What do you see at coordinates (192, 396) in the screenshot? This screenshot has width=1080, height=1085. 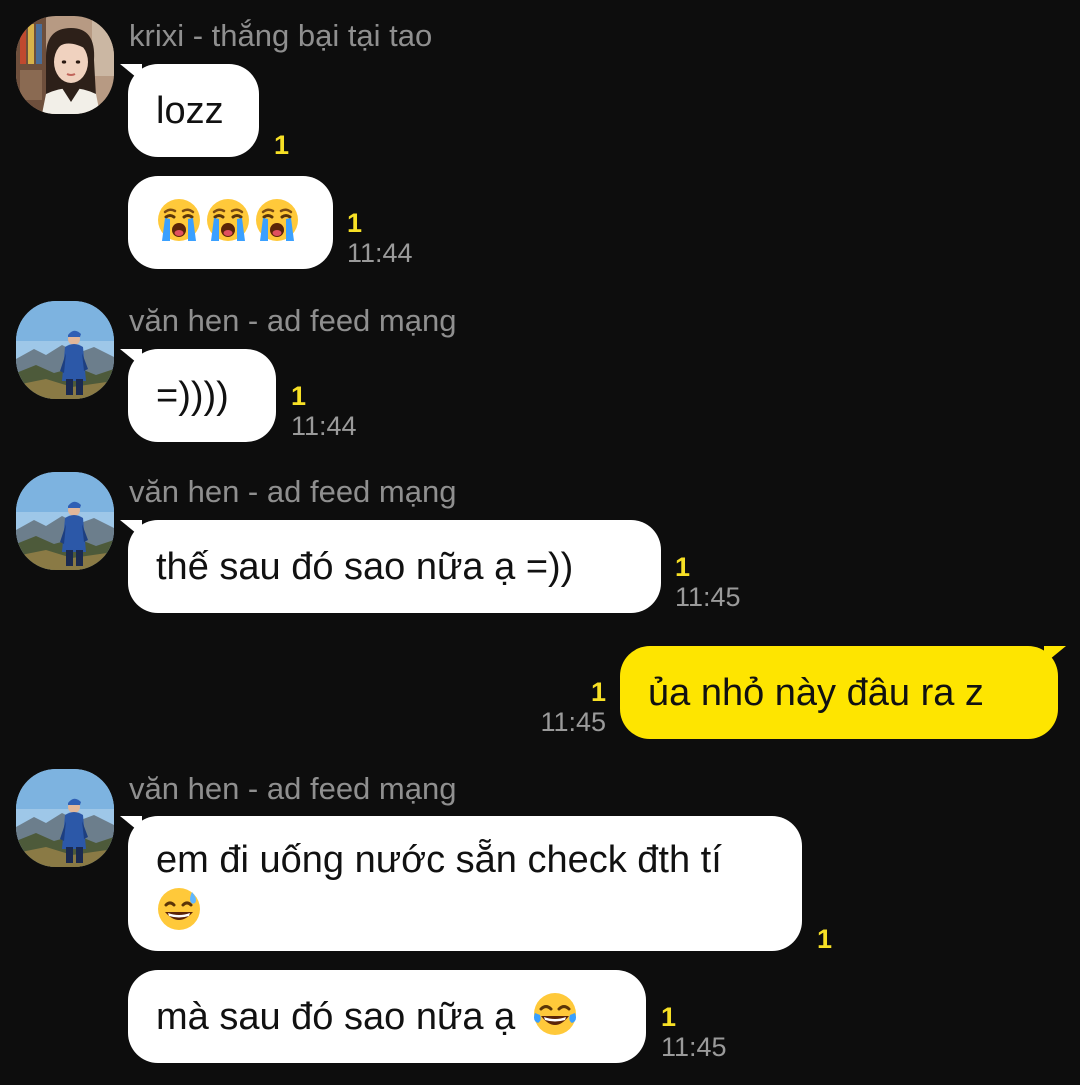 I see `message-text: =))))` at bounding box center [192, 396].